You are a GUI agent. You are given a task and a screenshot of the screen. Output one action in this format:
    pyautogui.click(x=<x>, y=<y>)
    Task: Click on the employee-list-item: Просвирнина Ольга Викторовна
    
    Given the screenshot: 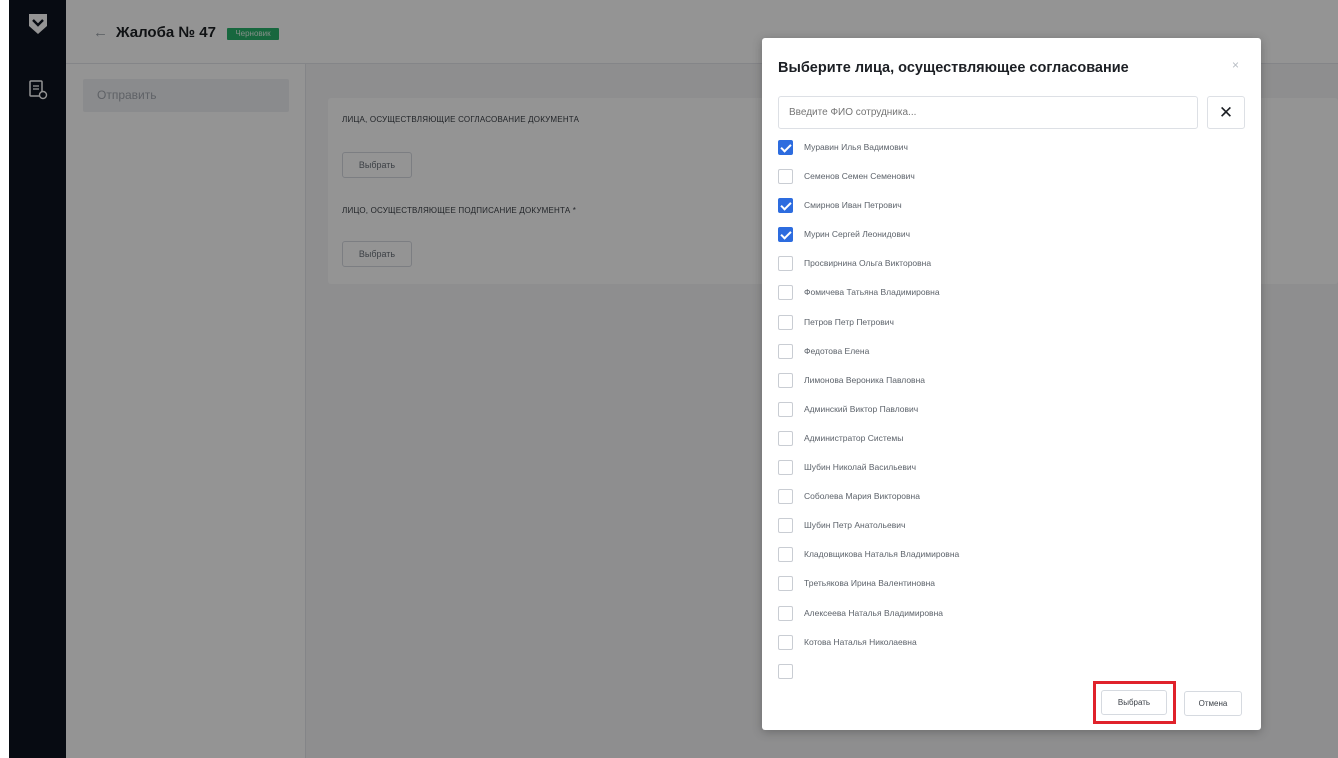 What is the action you would take?
    pyautogui.click(x=1013, y=270)
    